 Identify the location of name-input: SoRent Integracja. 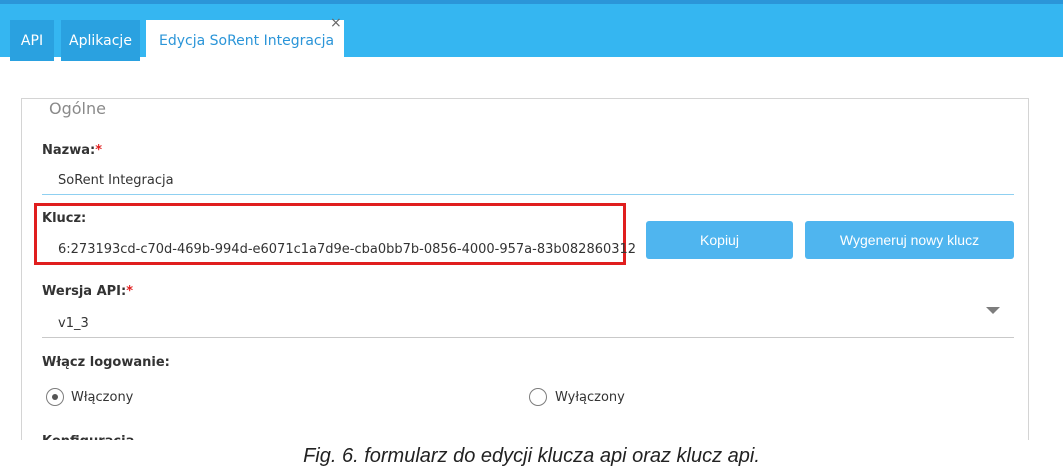
(116, 180).